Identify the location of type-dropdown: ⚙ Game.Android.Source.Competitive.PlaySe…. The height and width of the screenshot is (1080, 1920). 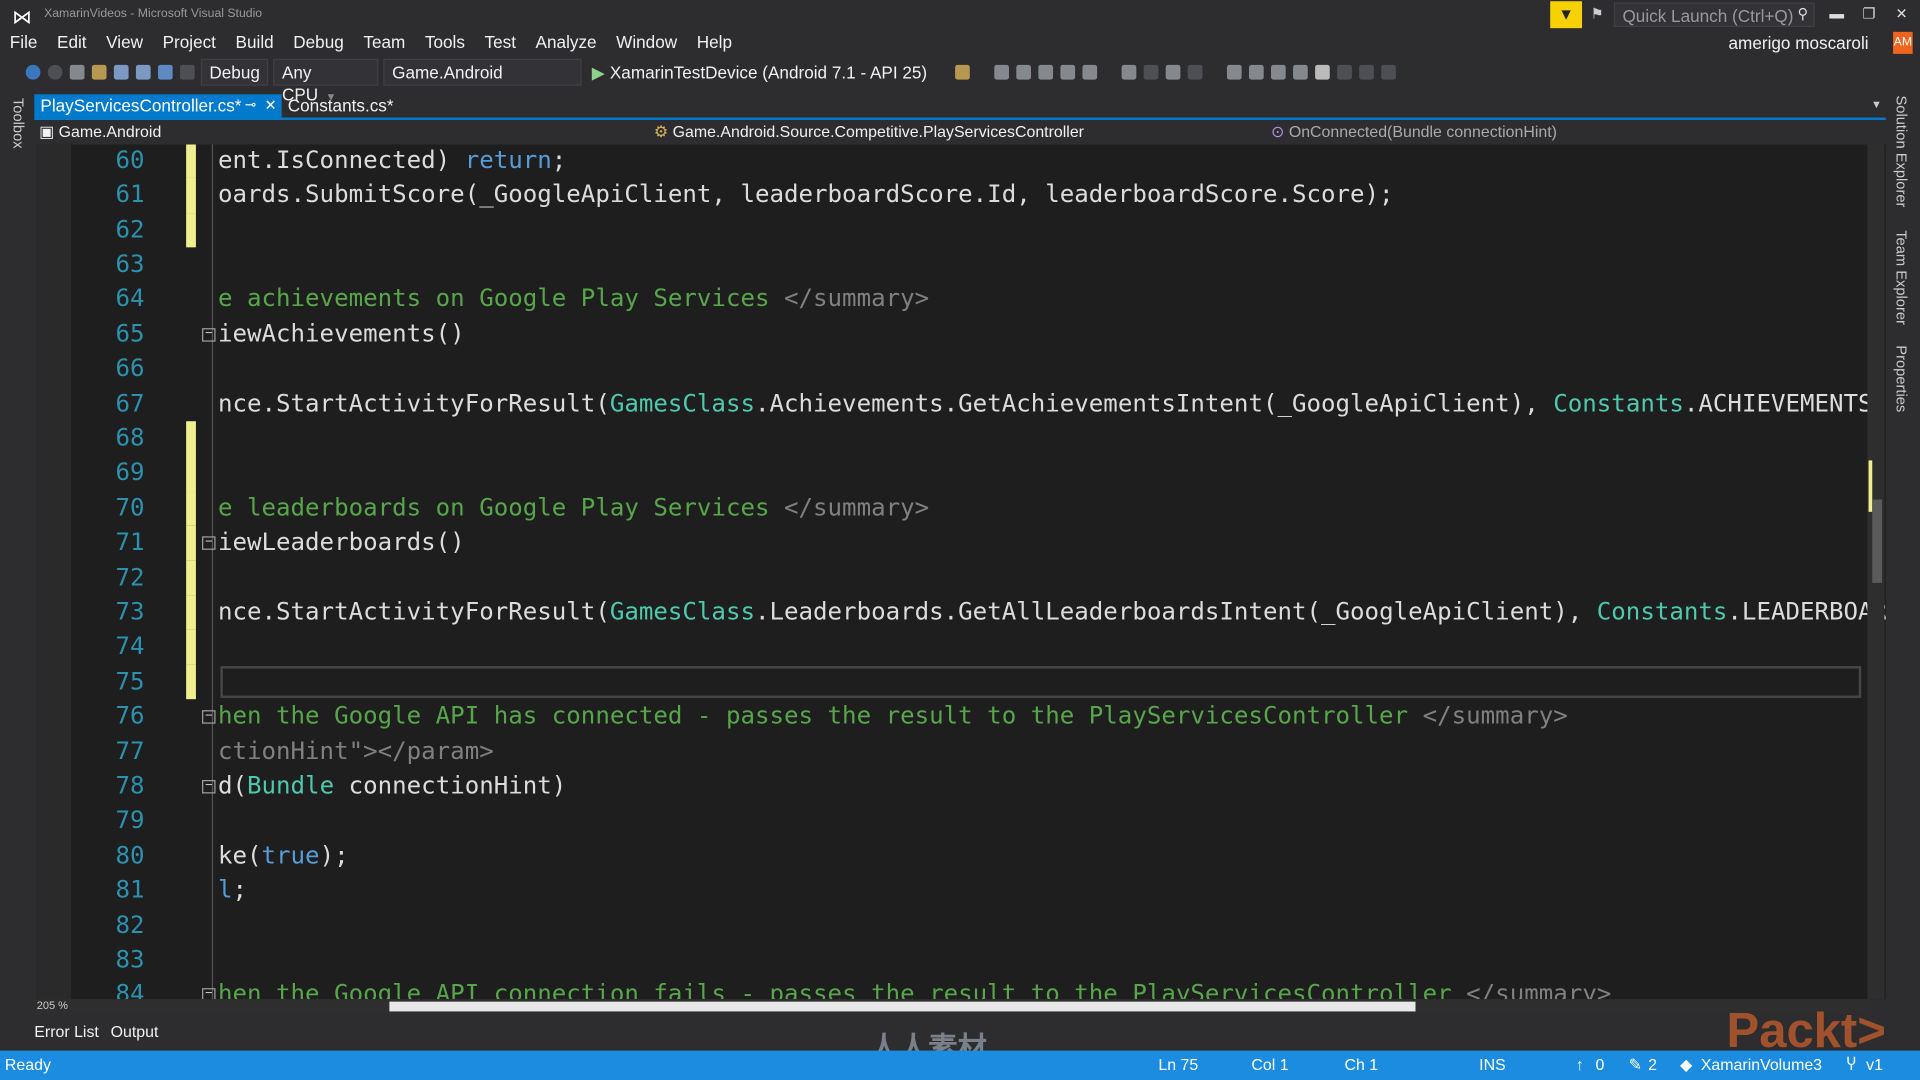
(957, 131).